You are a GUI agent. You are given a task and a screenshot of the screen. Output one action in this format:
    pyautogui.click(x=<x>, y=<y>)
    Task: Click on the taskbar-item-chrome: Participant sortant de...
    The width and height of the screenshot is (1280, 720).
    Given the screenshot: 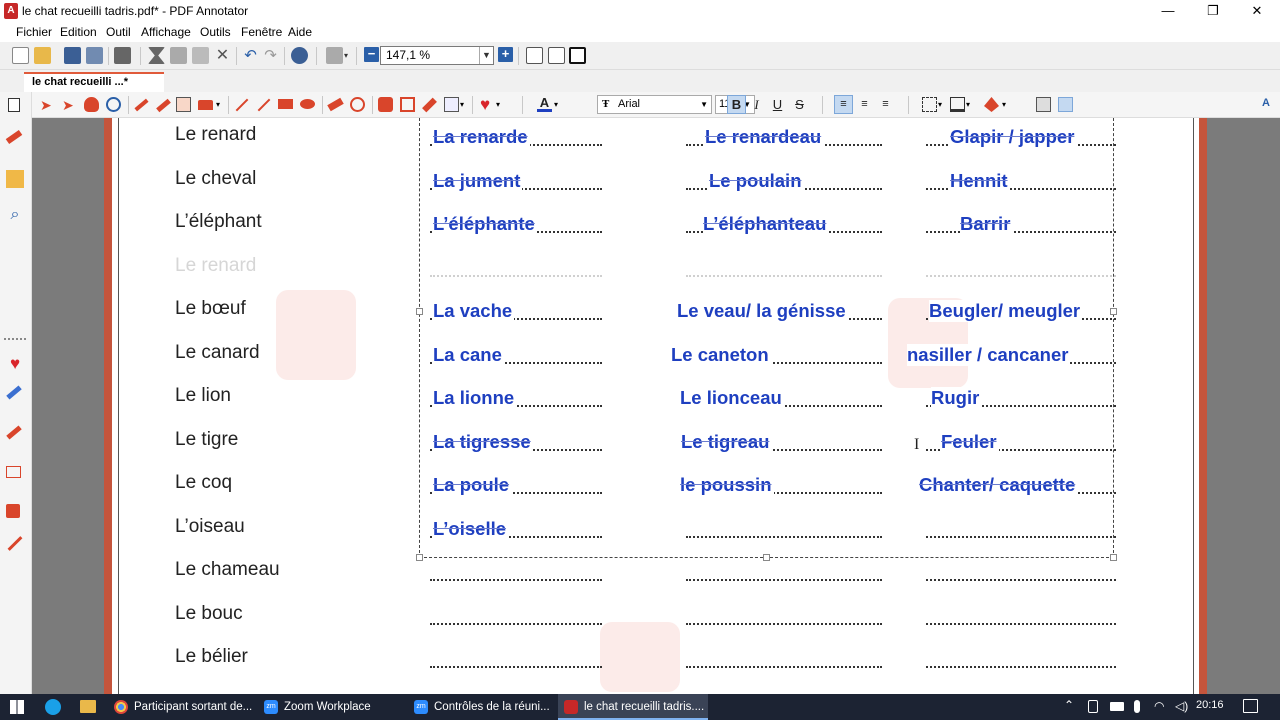 What is the action you would take?
    pyautogui.click(x=182, y=707)
    